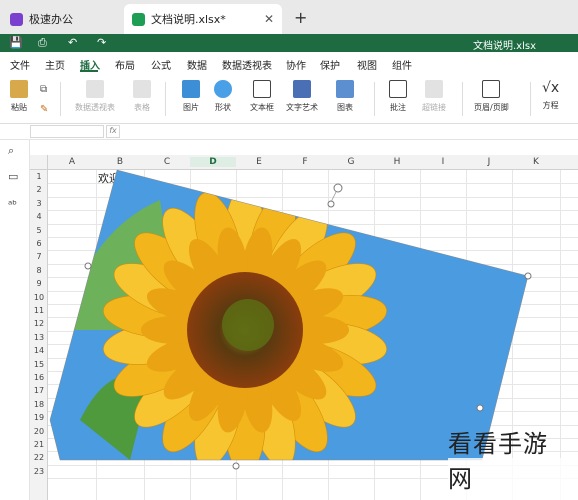 The image size is (578, 500). I want to click on rotate-handle, so click(338, 188).